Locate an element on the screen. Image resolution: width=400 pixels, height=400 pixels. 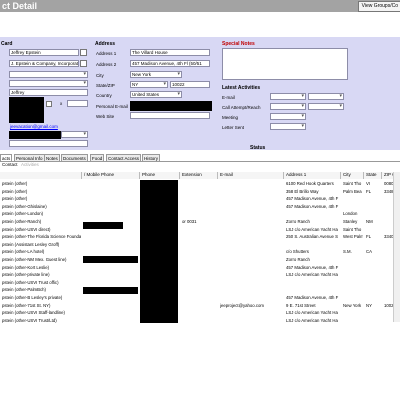
tab-divider is located at coordinates (200, 161).